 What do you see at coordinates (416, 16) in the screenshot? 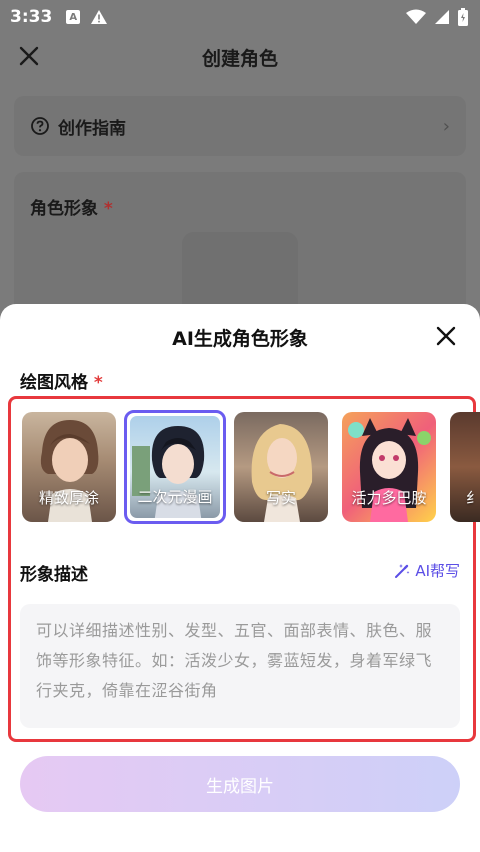
I see `wifi-icon` at bounding box center [416, 16].